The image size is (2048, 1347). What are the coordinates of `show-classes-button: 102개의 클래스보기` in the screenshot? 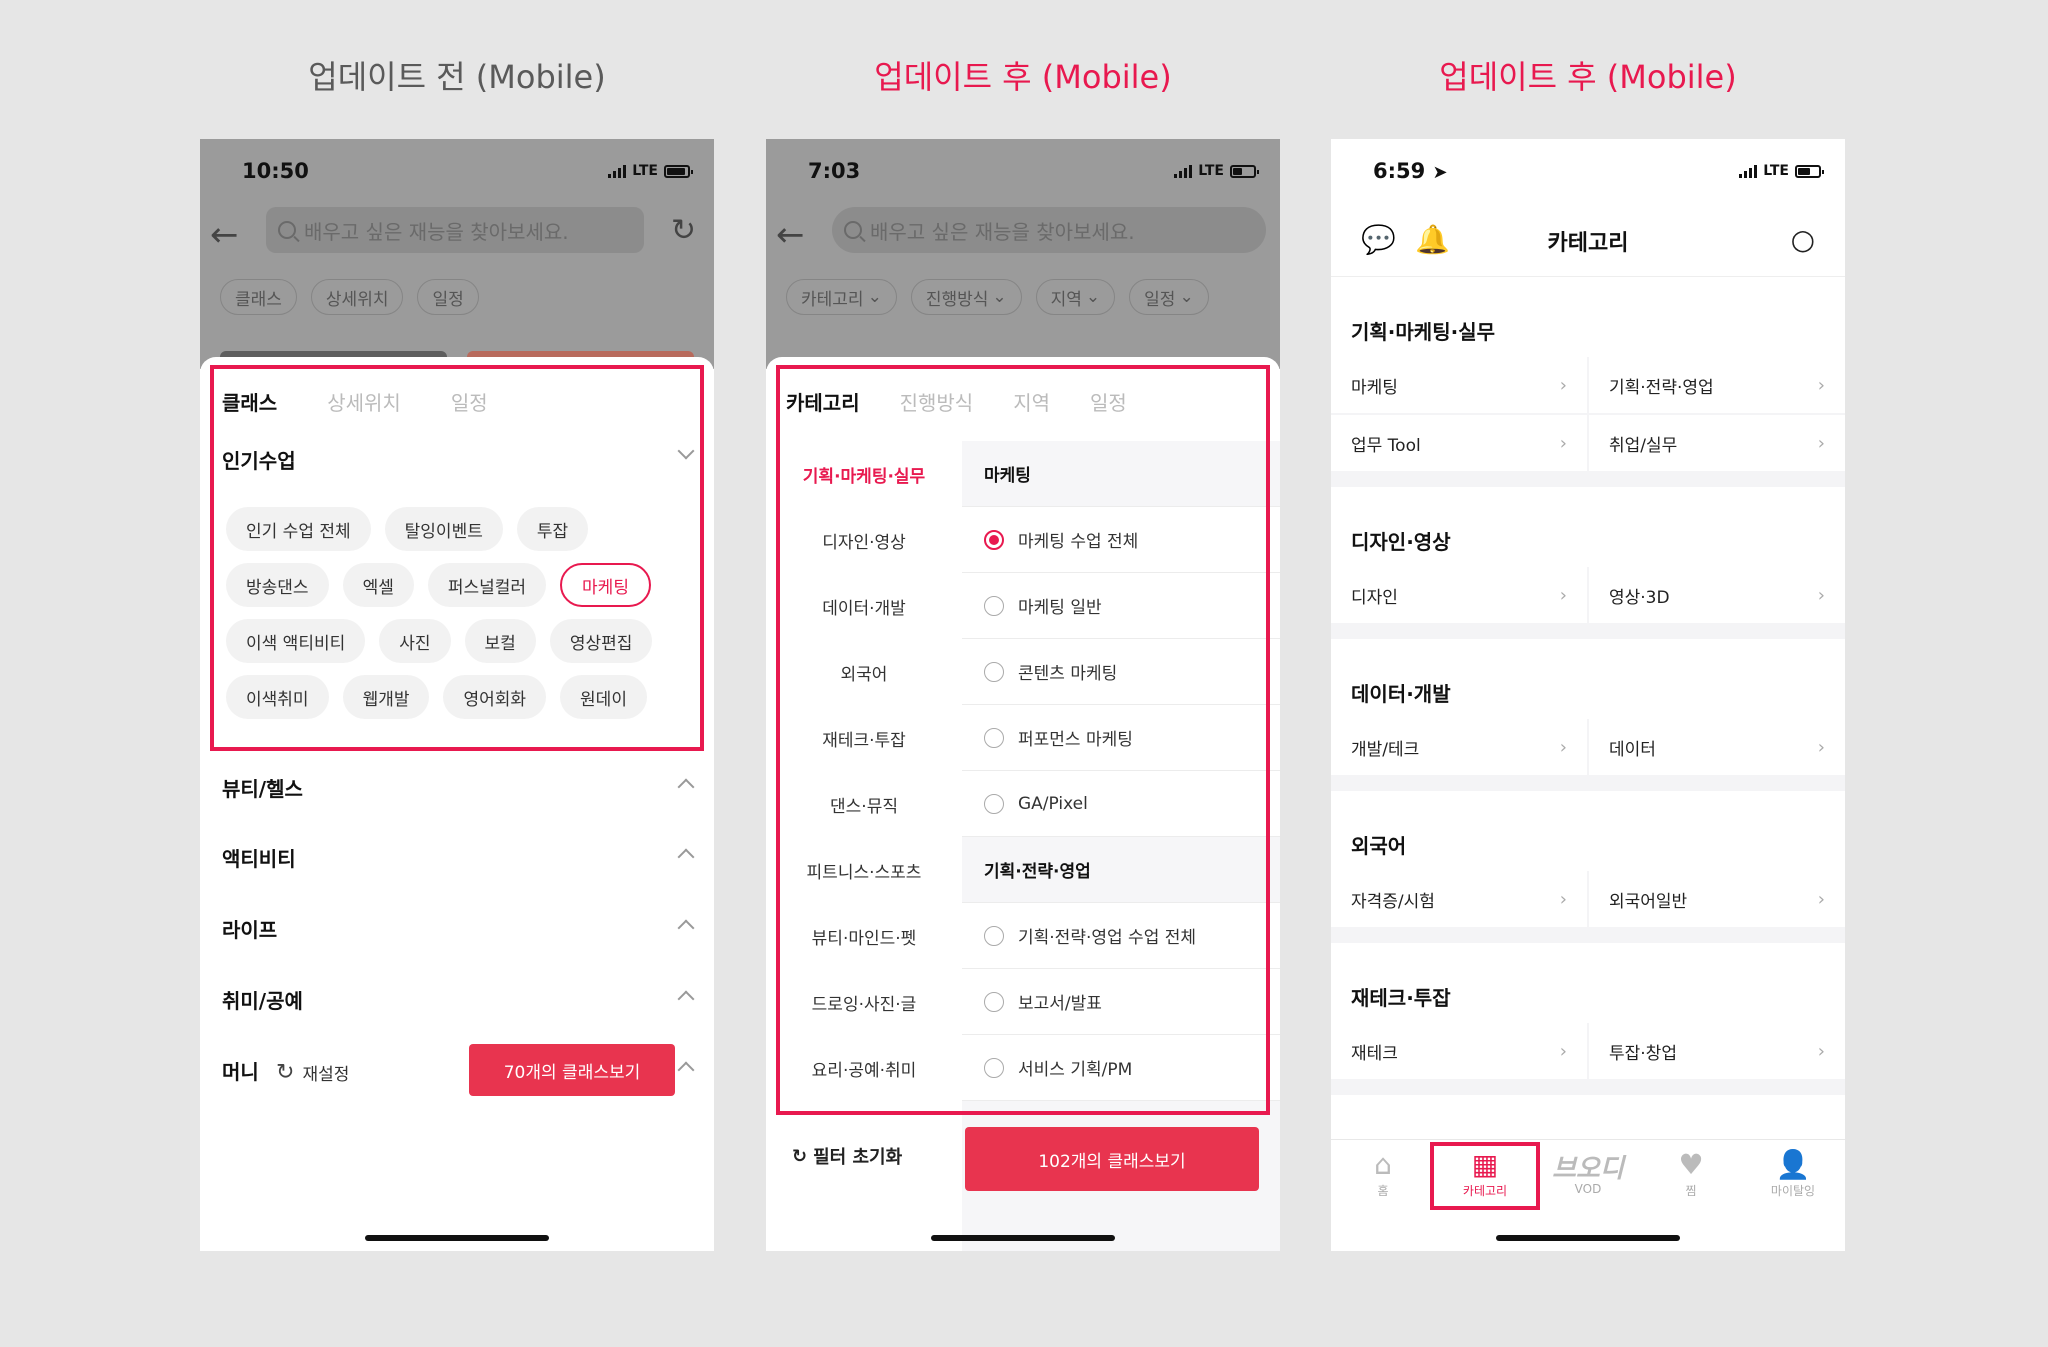 It's located at (1112, 1159).